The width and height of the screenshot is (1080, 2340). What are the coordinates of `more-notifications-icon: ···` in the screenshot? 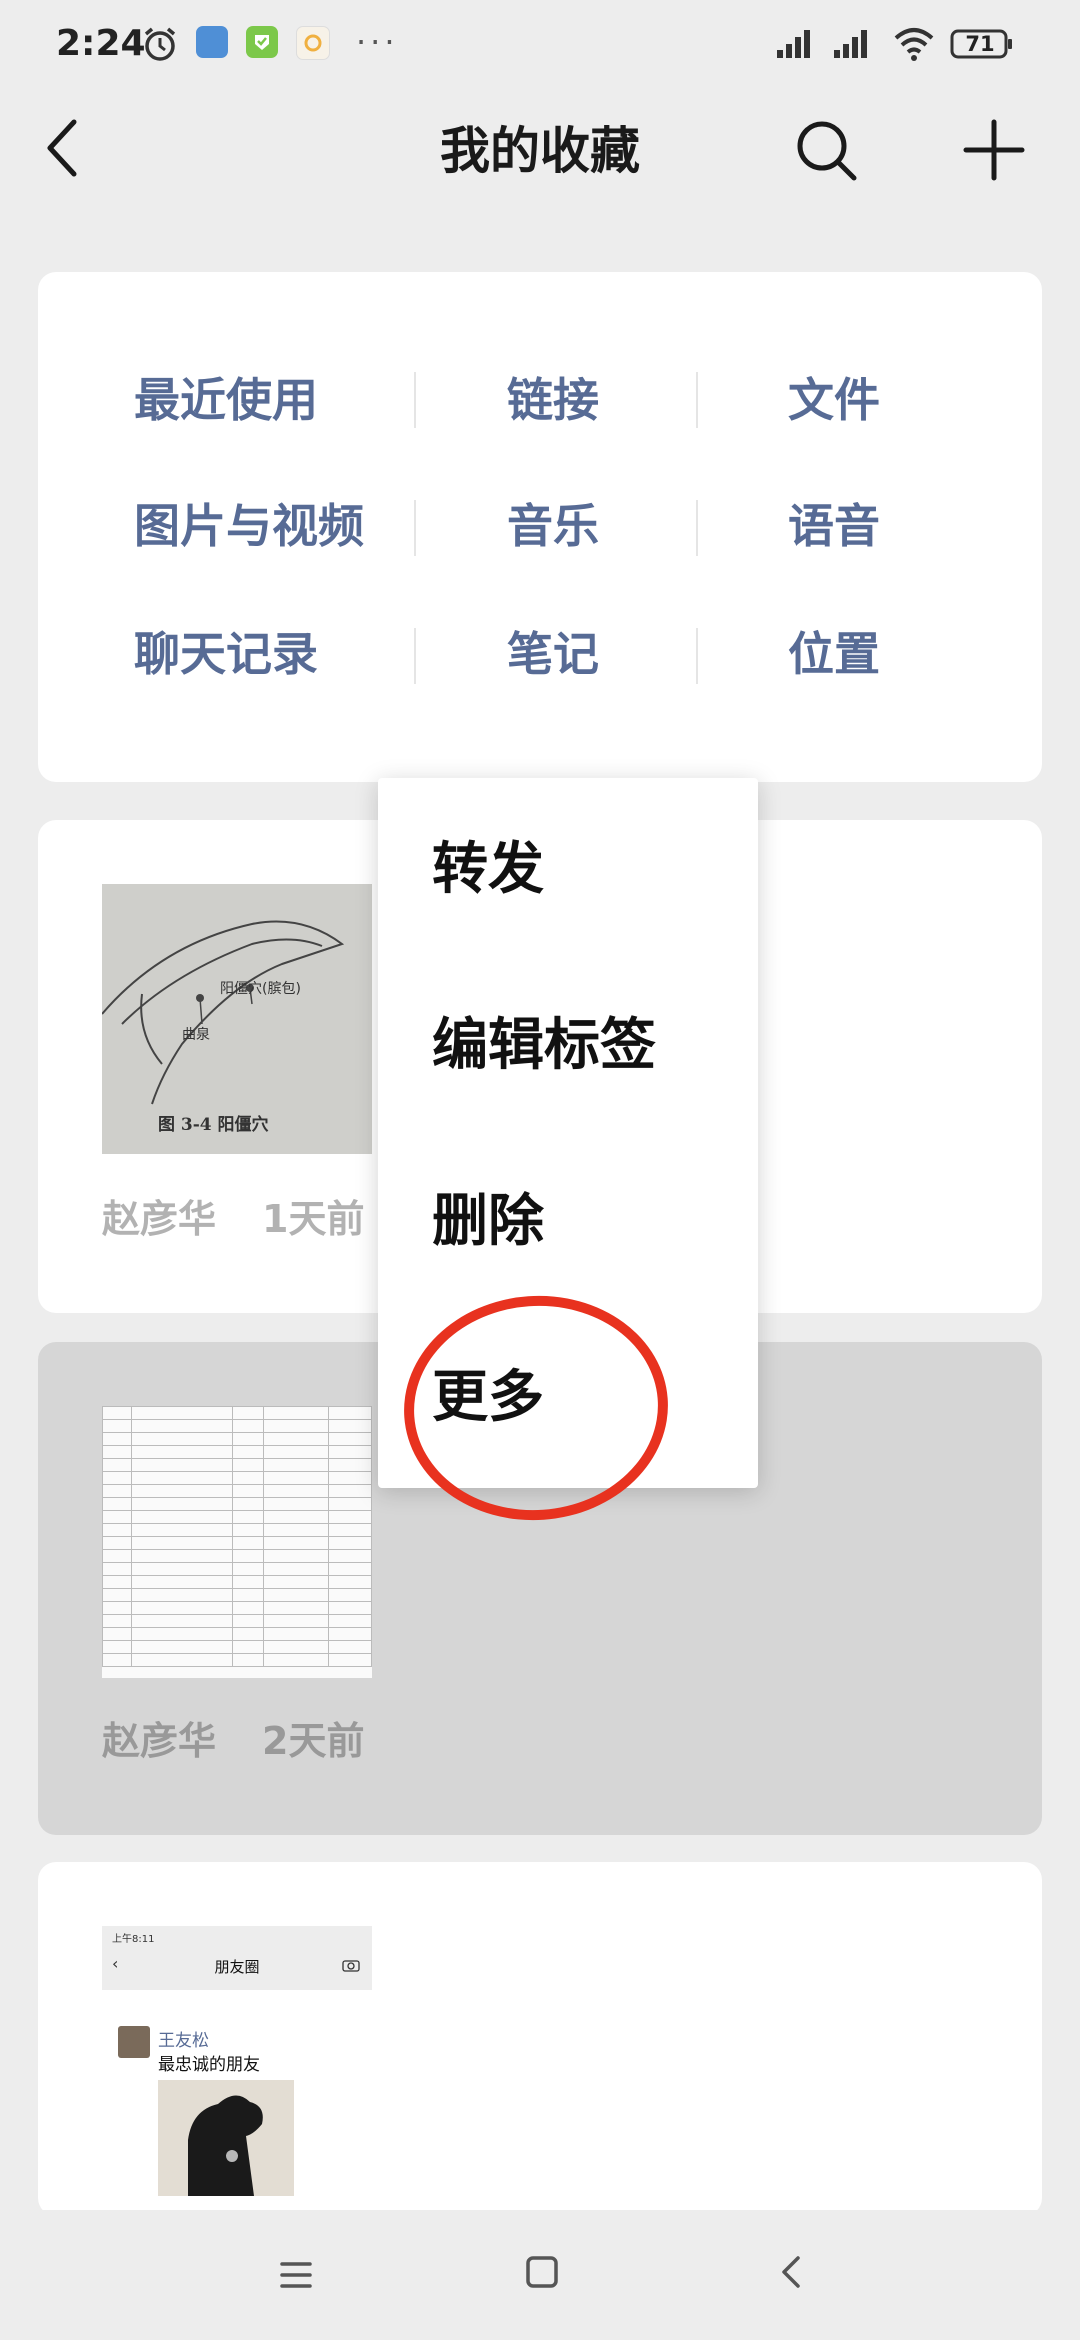 It's located at (377, 42).